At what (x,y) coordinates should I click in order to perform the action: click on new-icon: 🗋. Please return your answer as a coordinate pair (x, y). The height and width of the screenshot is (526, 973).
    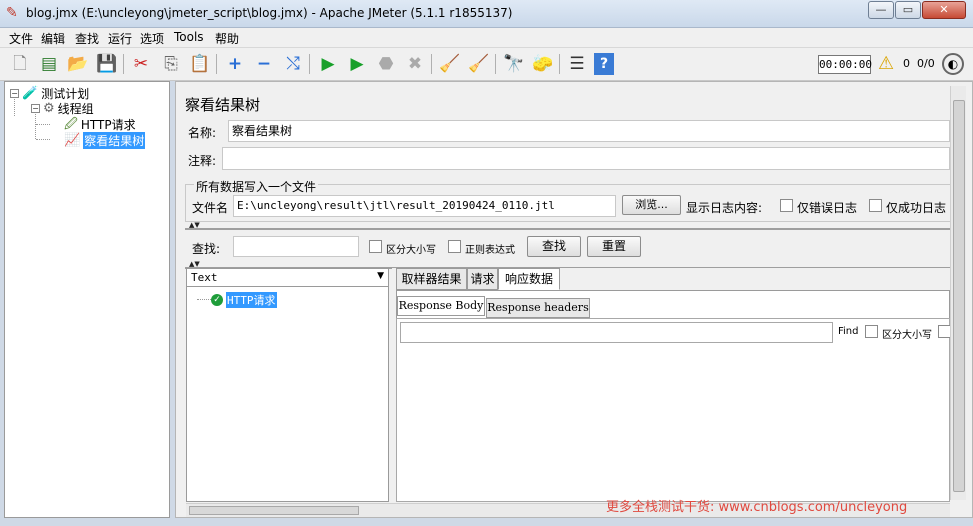
    Looking at the image, I should click on (20, 64).